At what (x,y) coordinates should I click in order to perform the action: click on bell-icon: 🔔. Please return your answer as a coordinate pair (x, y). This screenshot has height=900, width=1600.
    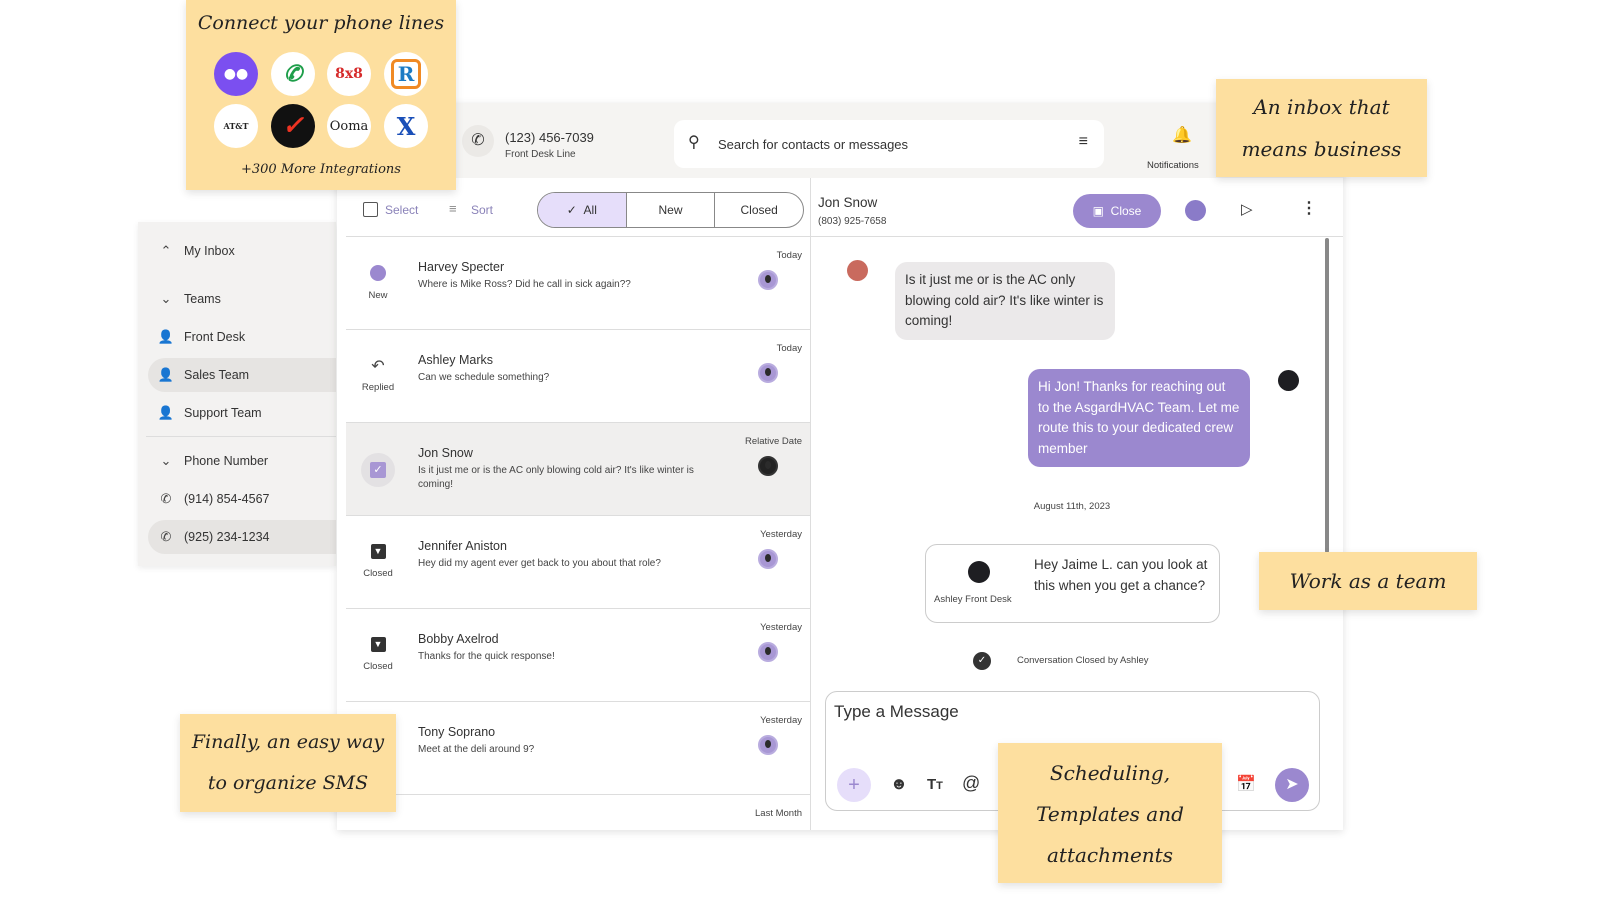
    Looking at the image, I should click on (1182, 135).